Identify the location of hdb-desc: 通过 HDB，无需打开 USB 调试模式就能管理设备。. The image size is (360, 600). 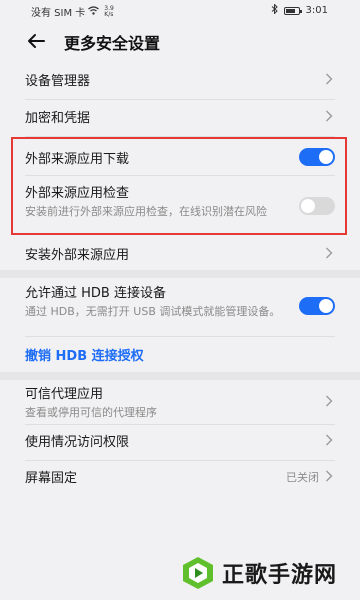
(153, 311).